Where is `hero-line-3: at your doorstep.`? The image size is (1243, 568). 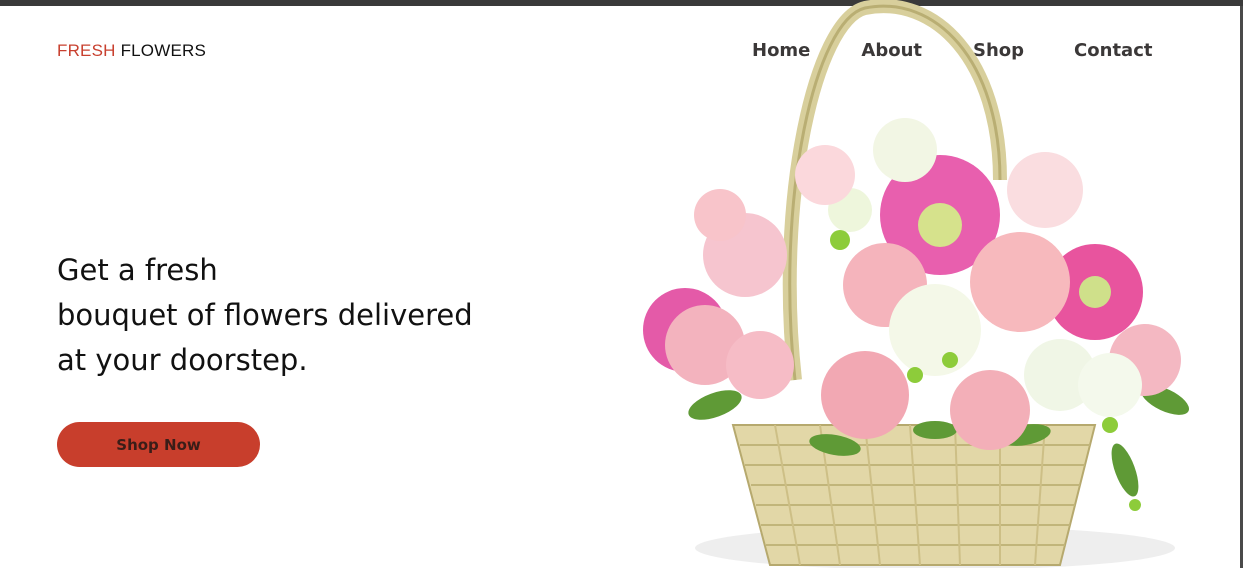
hero-line-3: at your doorstep. is located at coordinates (182, 360).